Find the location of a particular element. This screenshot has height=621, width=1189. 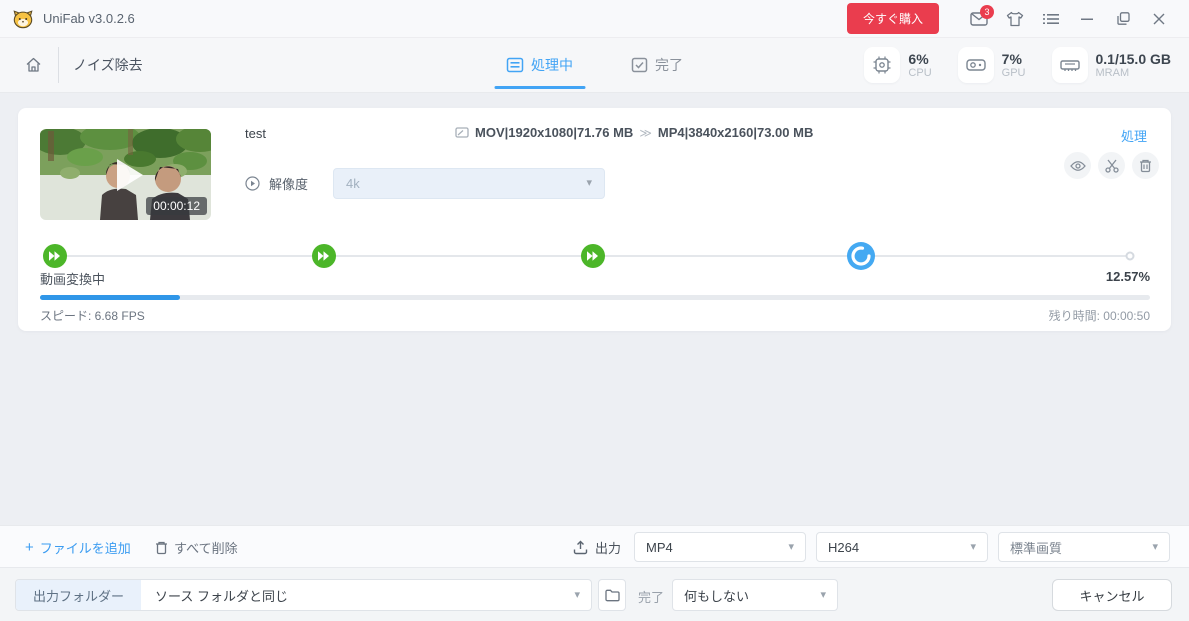

minimize-button is located at coordinates (1087, 19).